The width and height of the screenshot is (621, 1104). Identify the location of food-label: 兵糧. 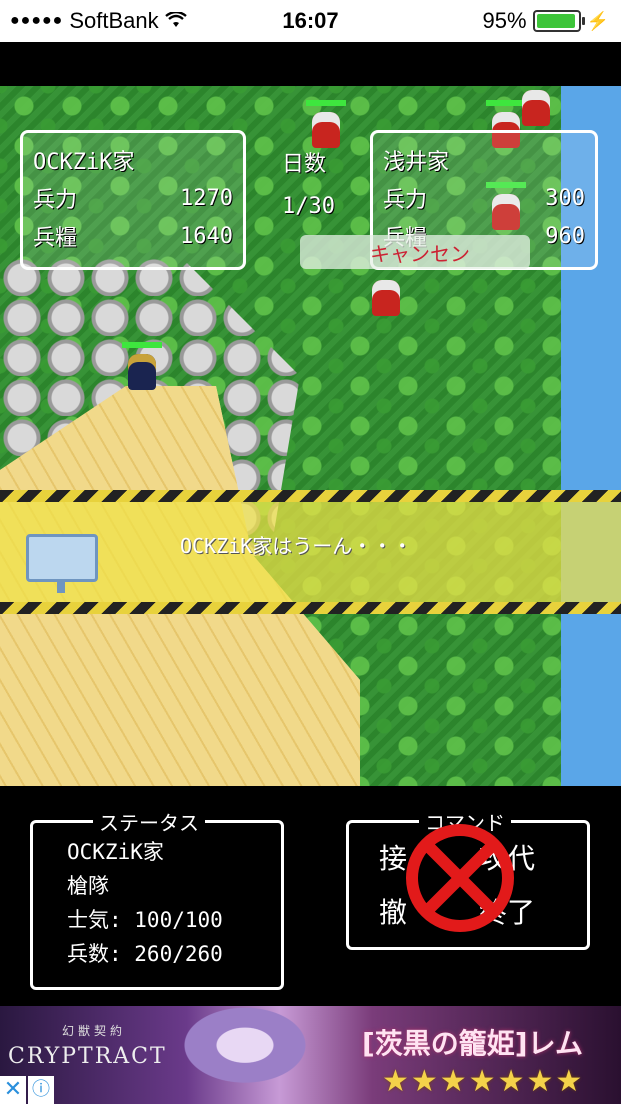
(55, 238).